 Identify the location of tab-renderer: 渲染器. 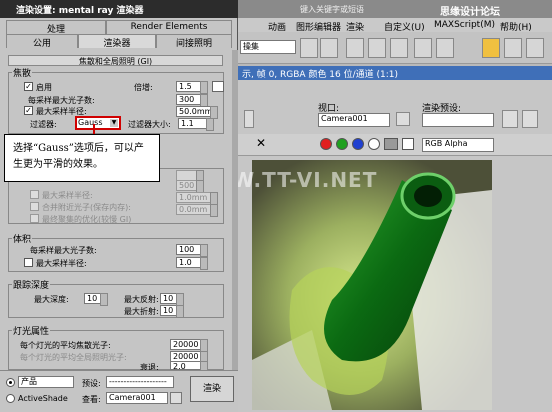
(117, 41).